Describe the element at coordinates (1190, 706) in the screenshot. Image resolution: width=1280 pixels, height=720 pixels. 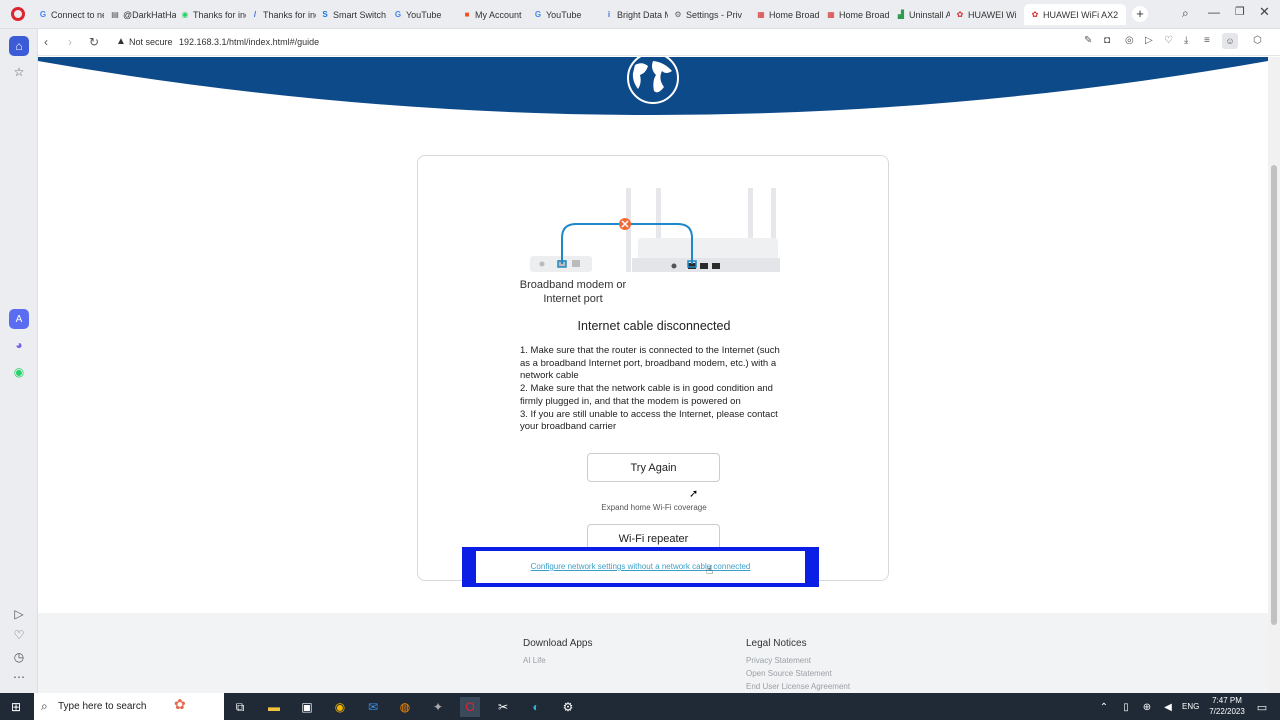
I see `language-indicator: ENG` at that location.